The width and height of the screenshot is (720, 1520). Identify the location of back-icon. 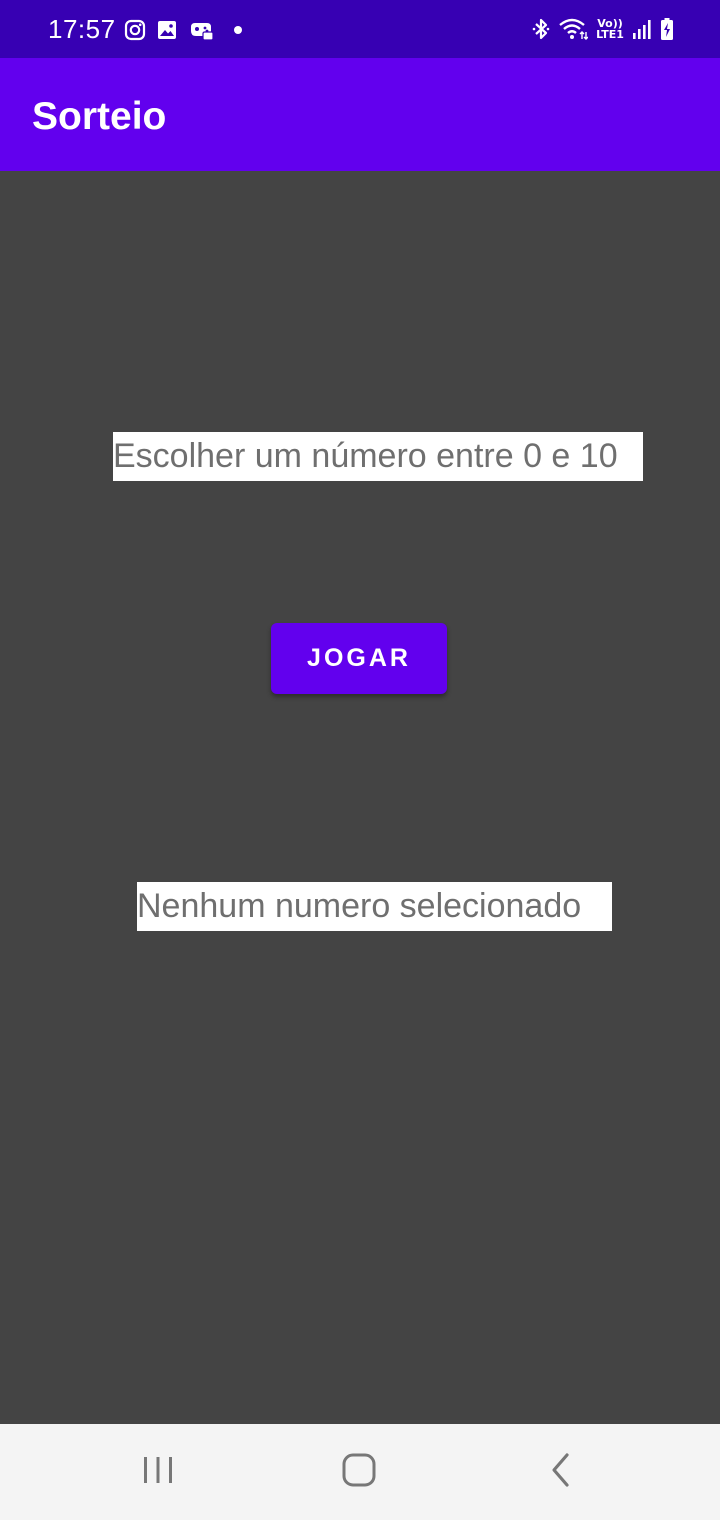
(561, 1472).